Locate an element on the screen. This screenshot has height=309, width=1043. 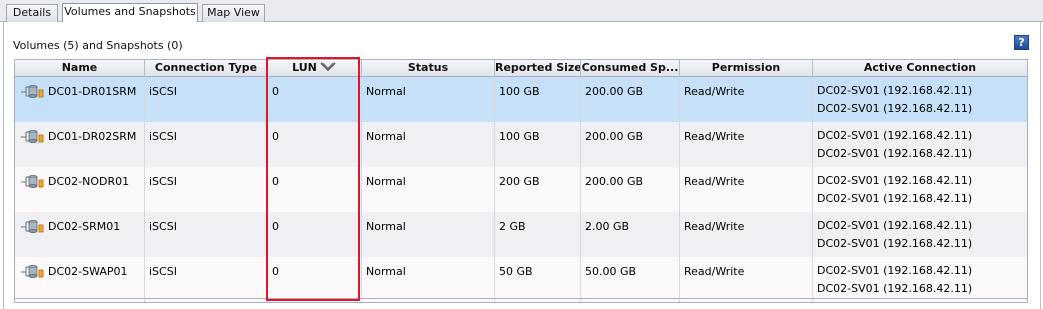
cell-reported-size: 2 GB is located at coordinates (538, 234).